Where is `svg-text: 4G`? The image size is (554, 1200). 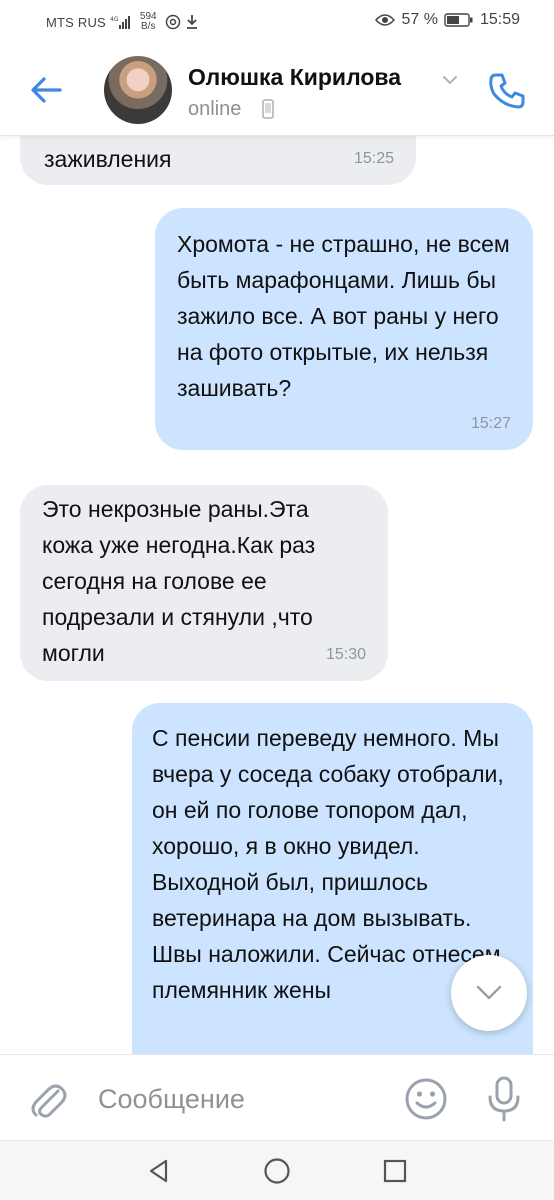
svg-text: 4G is located at coordinates (114, 19).